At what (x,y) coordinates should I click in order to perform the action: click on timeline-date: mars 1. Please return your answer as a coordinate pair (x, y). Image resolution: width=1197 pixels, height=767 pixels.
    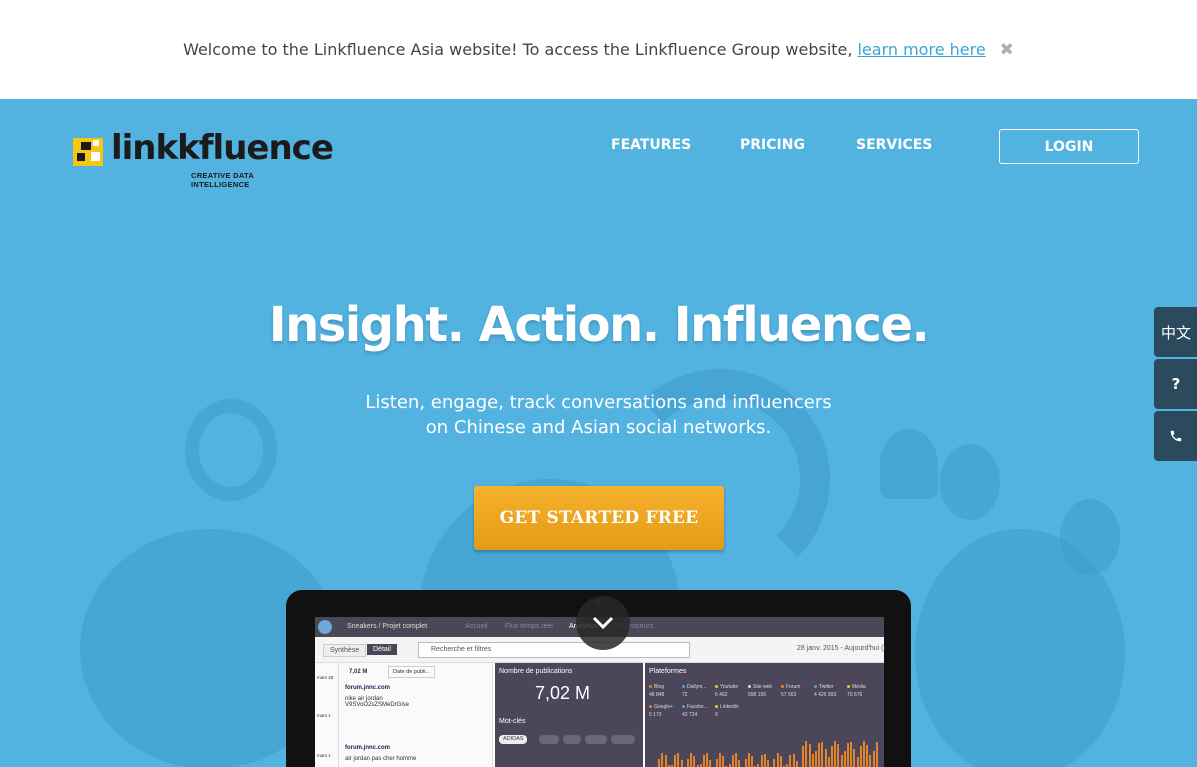
    Looking at the image, I should click on (324, 755).